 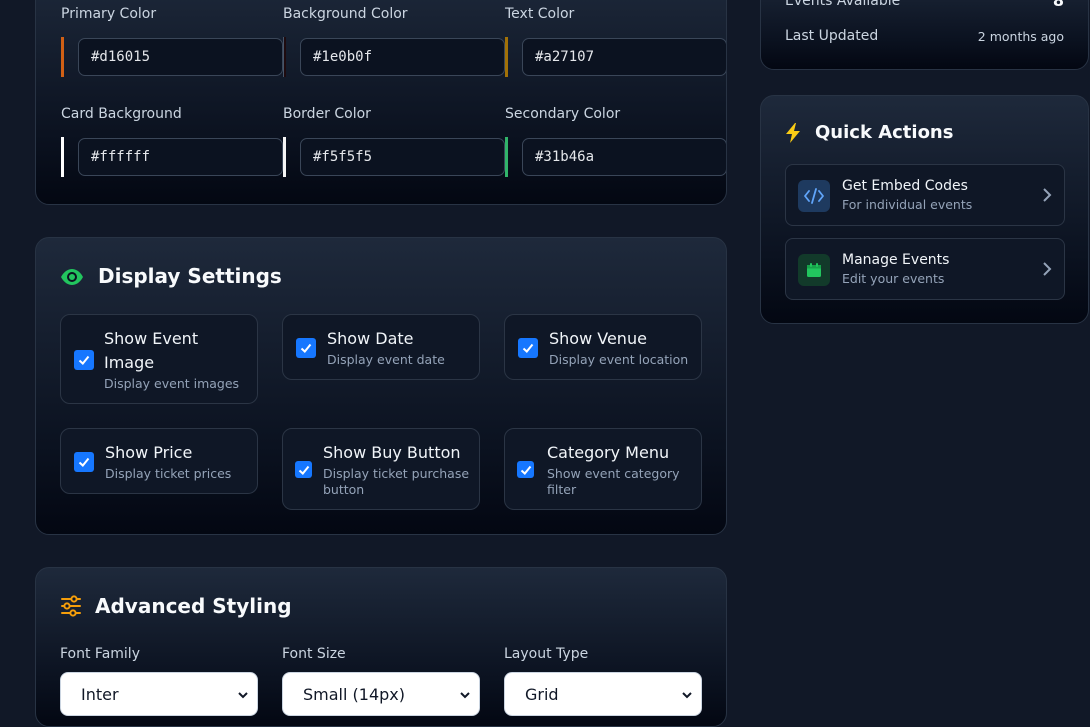 What do you see at coordinates (180, 57) in the screenshot?
I see `primary-color-input` at bounding box center [180, 57].